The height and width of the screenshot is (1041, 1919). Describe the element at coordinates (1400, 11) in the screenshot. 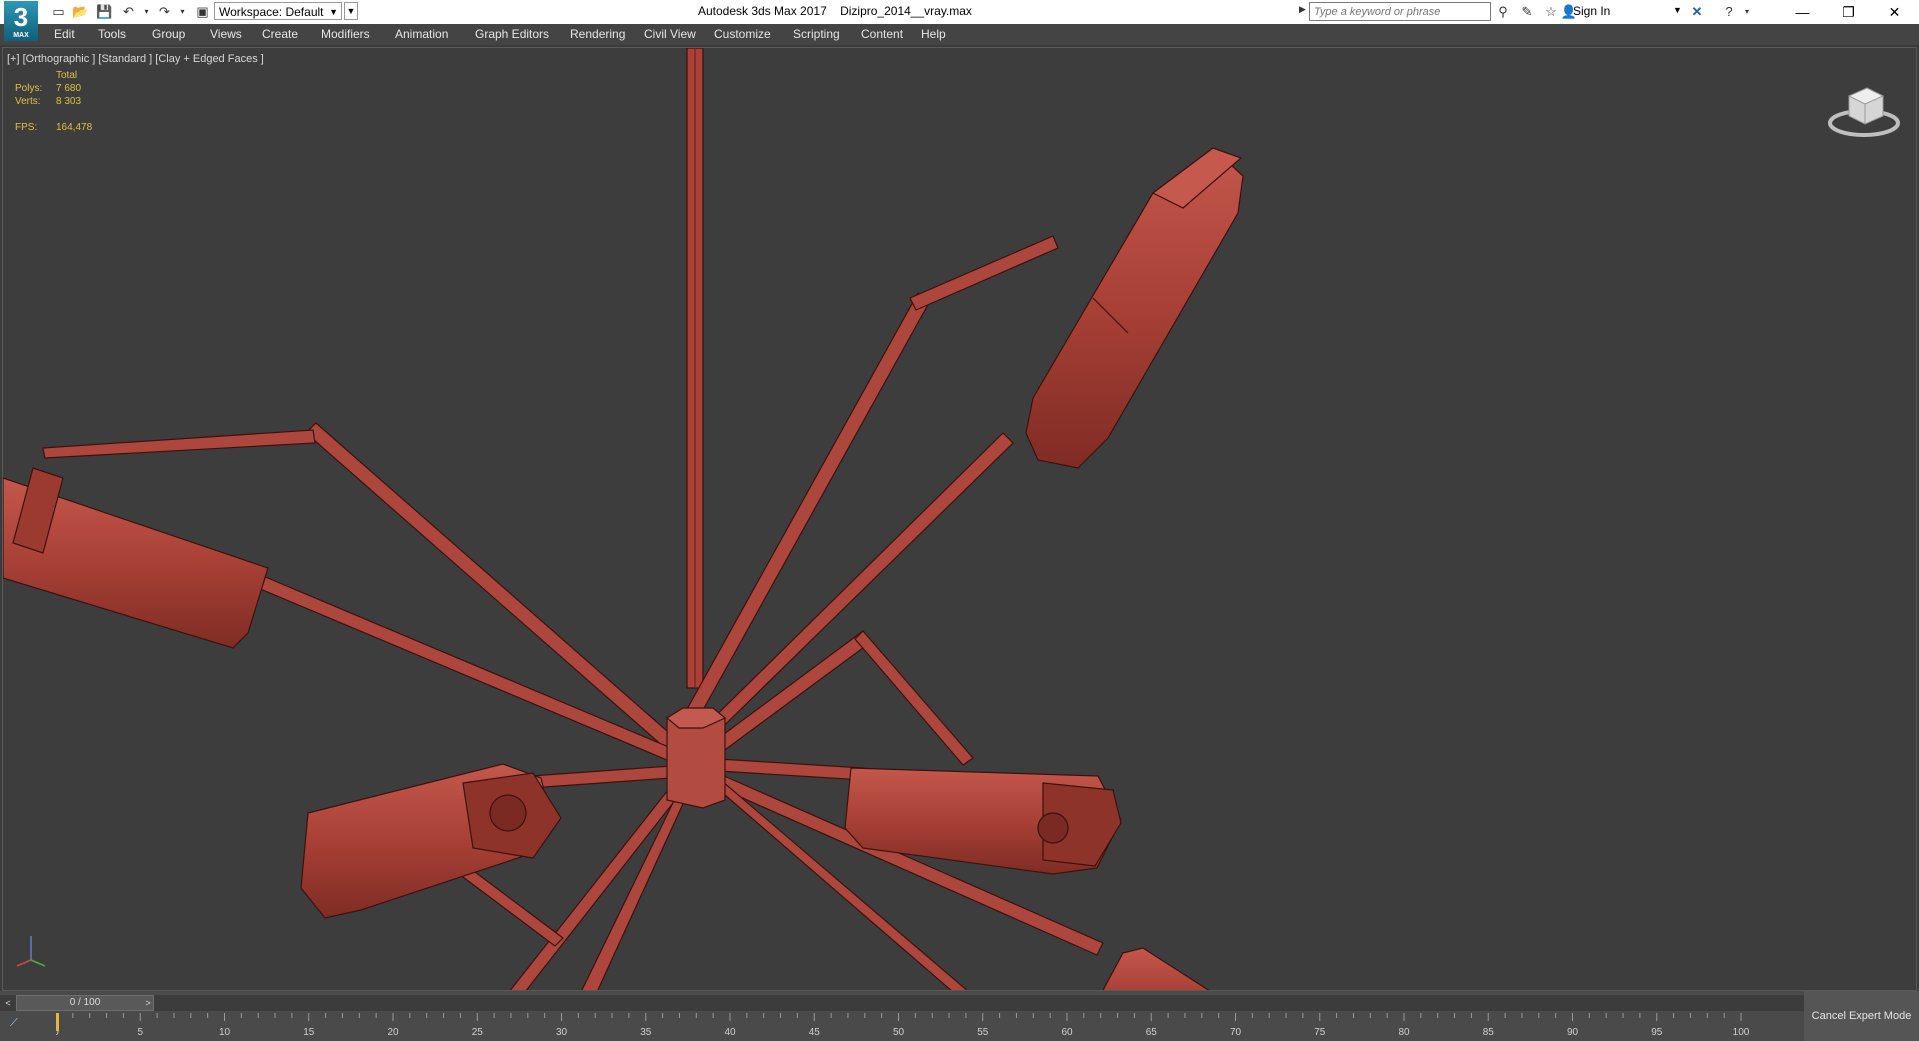

I see `search-input` at that location.